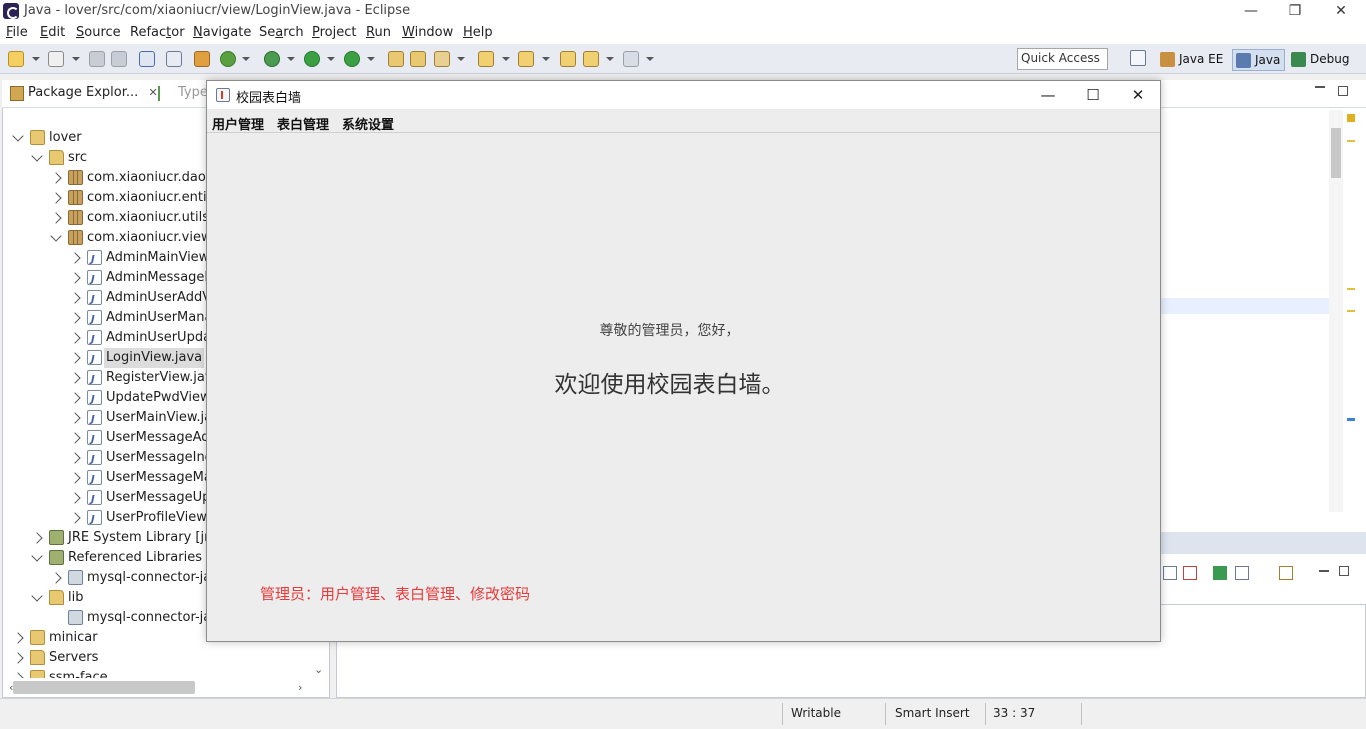 This screenshot has height=729, width=1366. What do you see at coordinates (631, 59) in the screenshot?
I see `forward-icon` at bounding box center [631, 59].